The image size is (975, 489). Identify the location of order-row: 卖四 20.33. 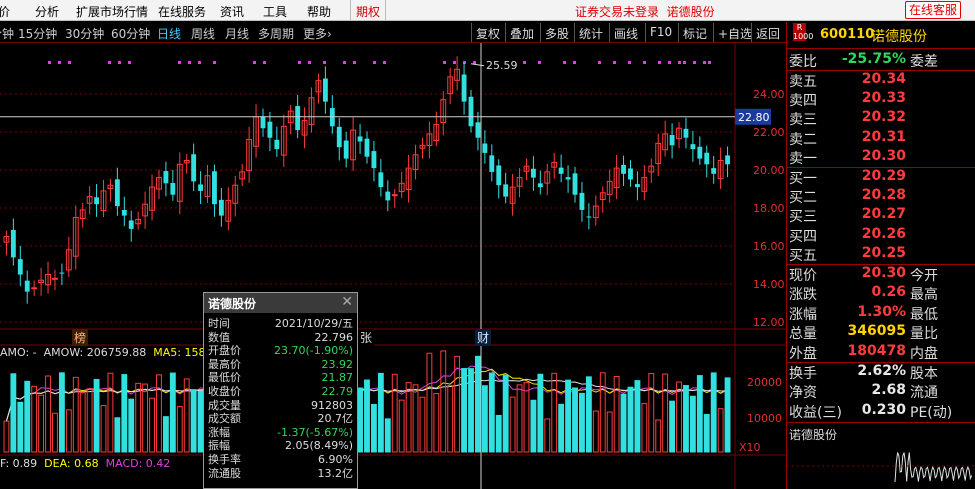
(881, 99).